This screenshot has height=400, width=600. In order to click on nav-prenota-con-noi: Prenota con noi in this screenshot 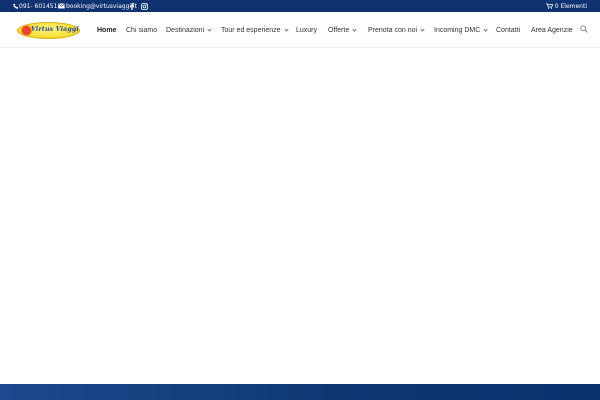, I will do `click(396, 30)`.